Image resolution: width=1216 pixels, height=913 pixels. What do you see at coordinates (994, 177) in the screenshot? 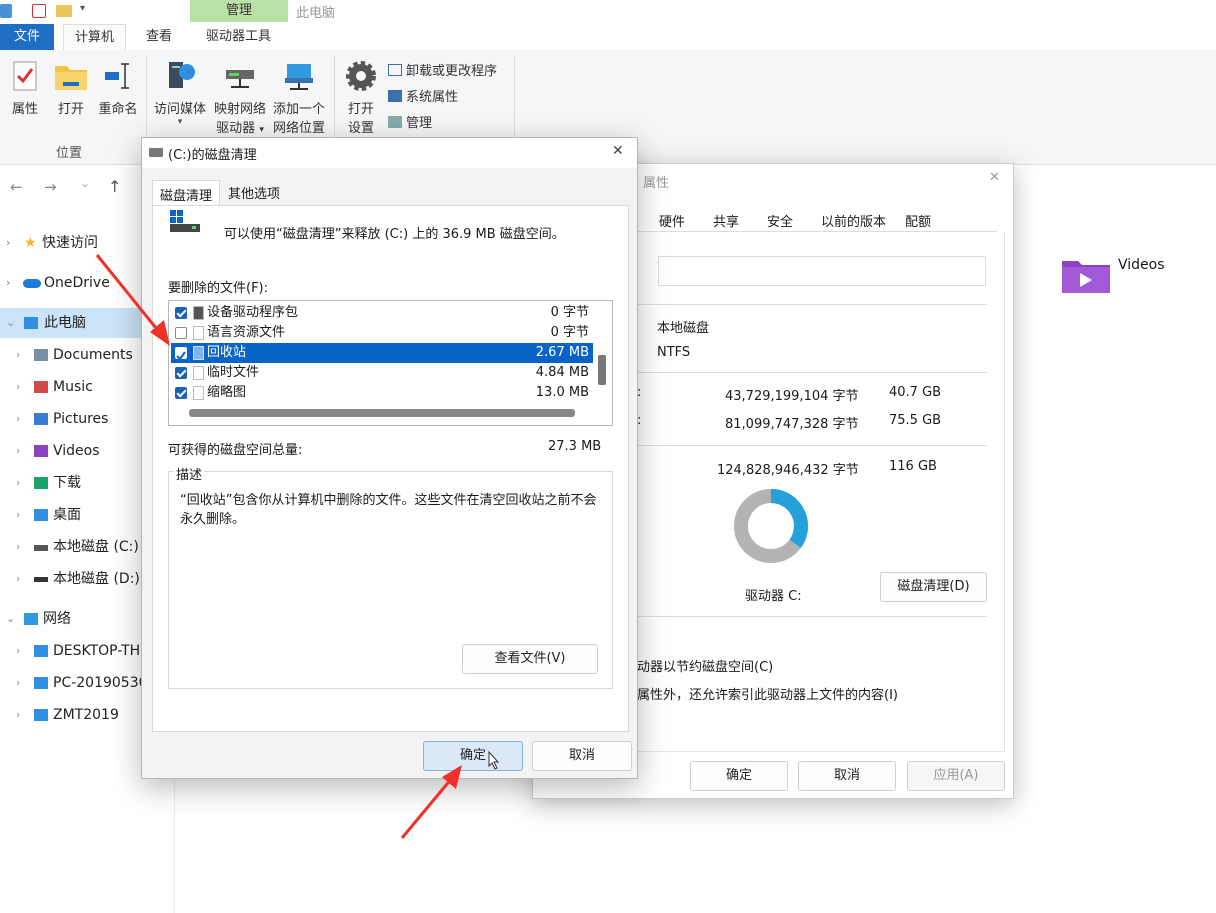
I see `properties-close-button: ✕` at bounding box center [994, 177].